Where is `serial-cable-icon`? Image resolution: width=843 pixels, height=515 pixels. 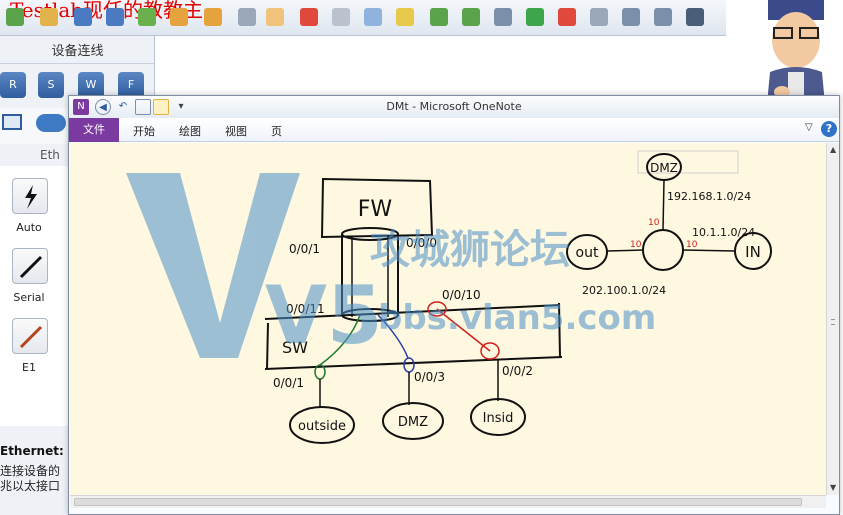 serial-cable-icon is located at coordinates (31, 267).